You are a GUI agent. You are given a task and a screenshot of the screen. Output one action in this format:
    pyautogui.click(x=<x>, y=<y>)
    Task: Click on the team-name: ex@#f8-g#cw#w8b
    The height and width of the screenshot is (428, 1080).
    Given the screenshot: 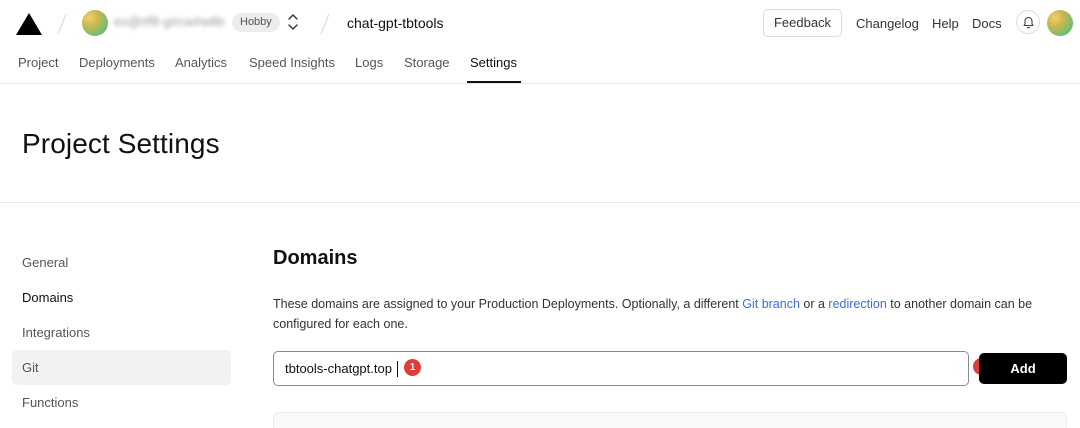 What is the action you would take?
    pyautogui.click(x=170, y=22)
    